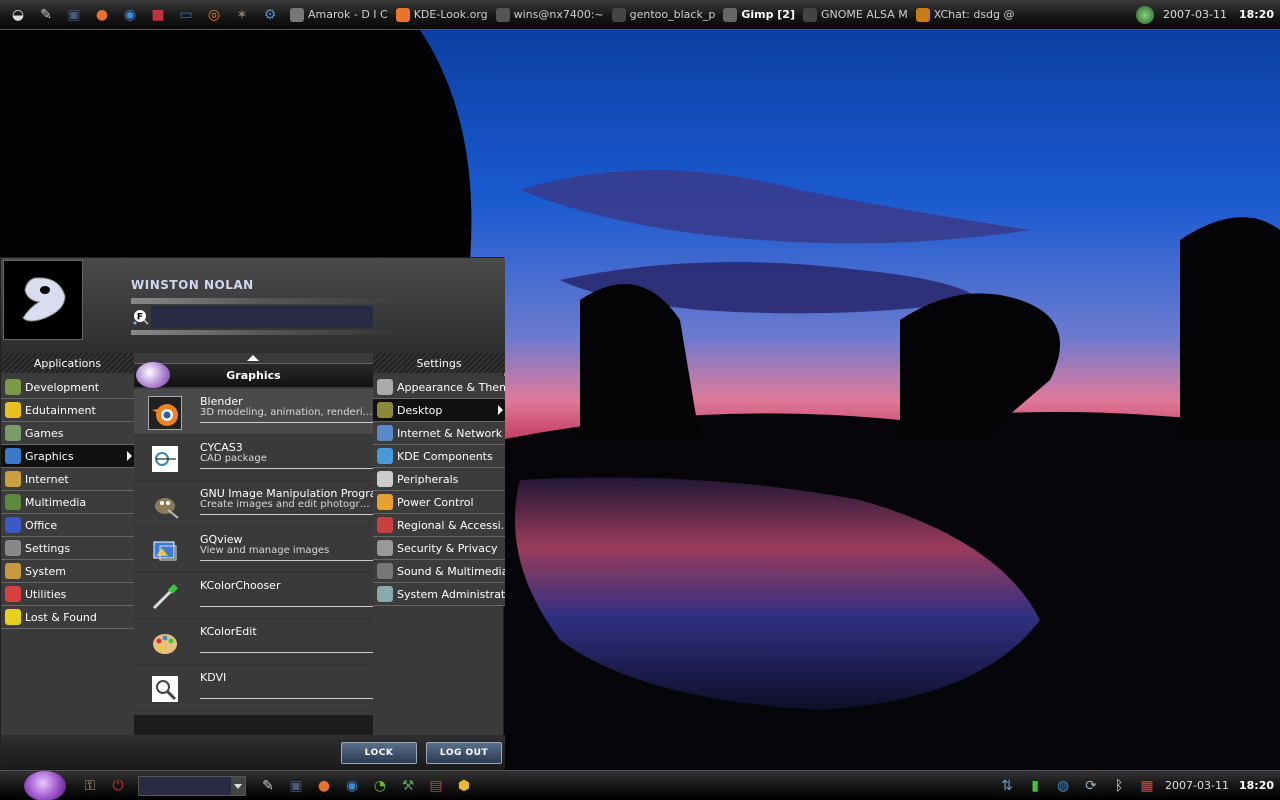  I want to click on calendar-icon: ▤, so click(436, 786).